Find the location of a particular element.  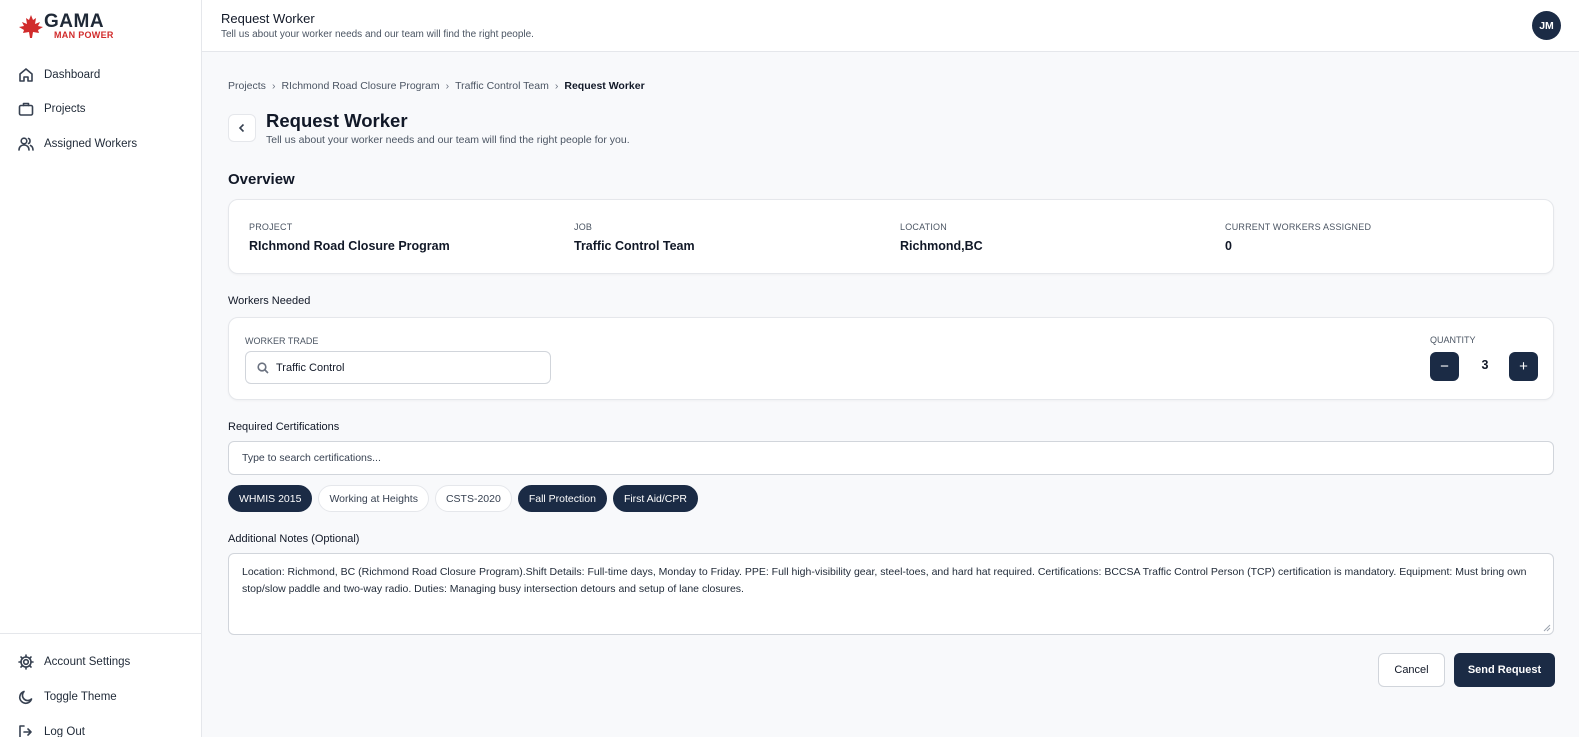

maple-leaf-icon is located at coordinates (31, 26).